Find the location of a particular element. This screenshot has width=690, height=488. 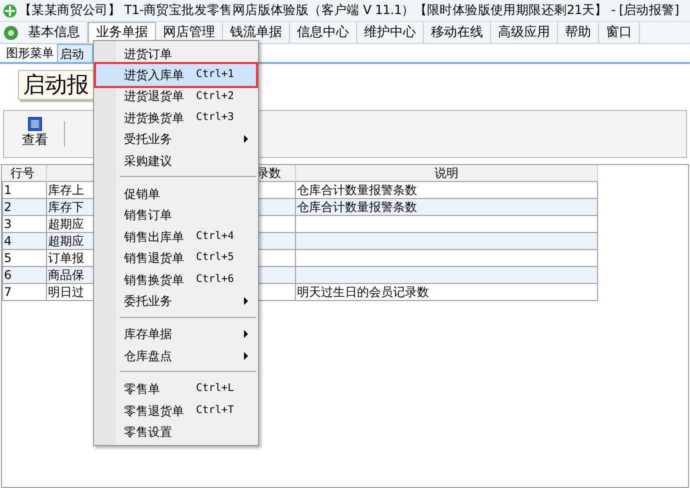

menu-bar-item: 信息中心 is located at coordinates (323, 32).